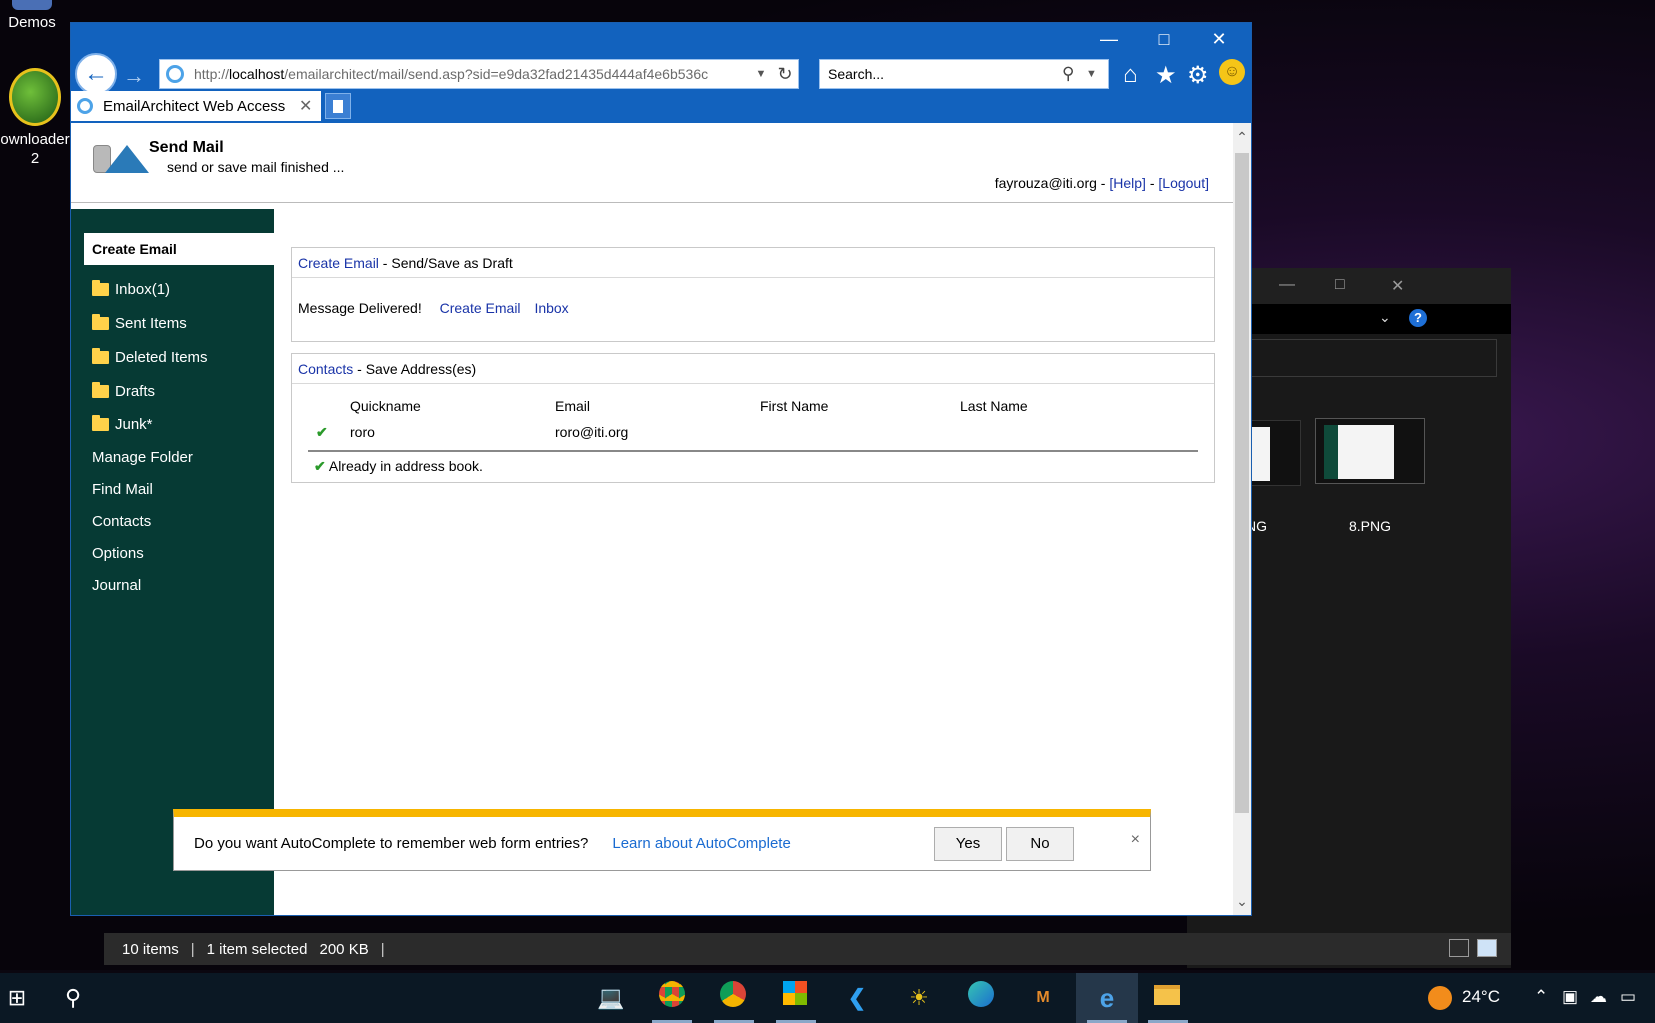 The image size is (1655, 1023). Describe the element at coordinates (362, 432) in the screenshot. I see `cell-quickname: roro` at that location.